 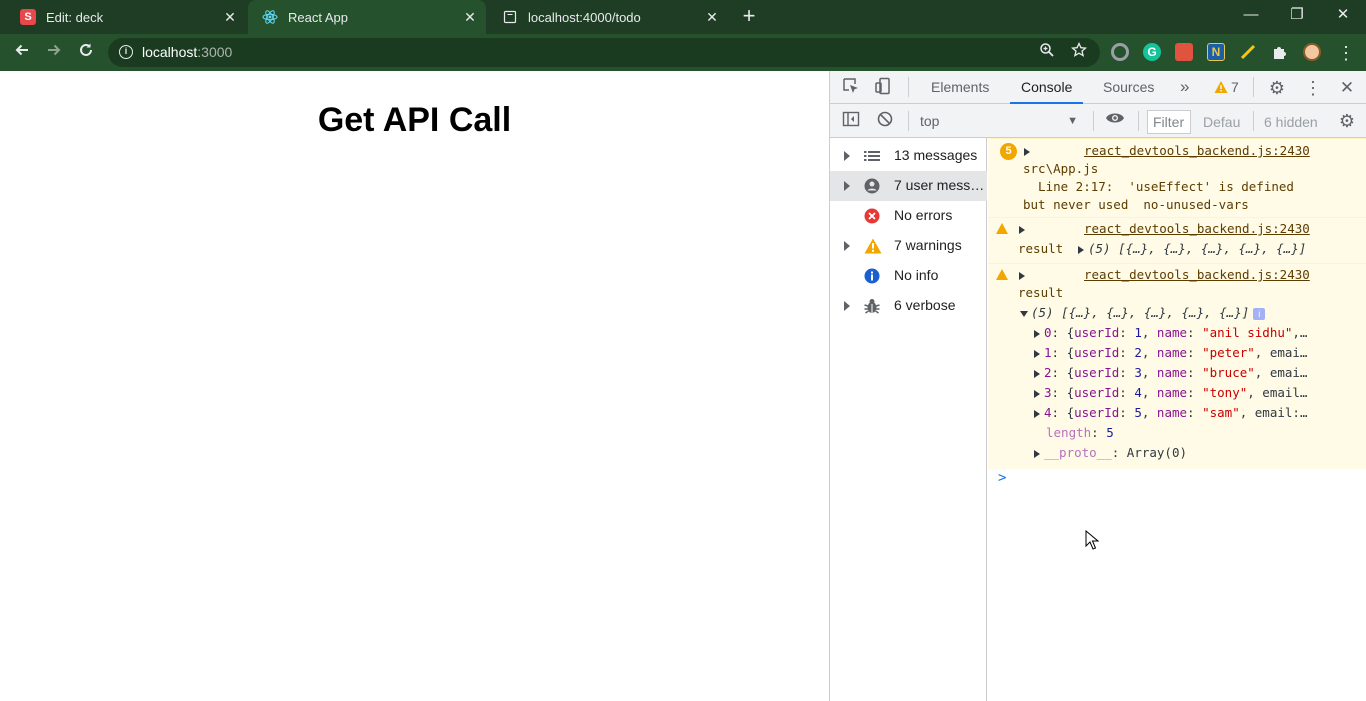 I want to click on hidden-count: 6 hidden, so click(x=1291, y=122).